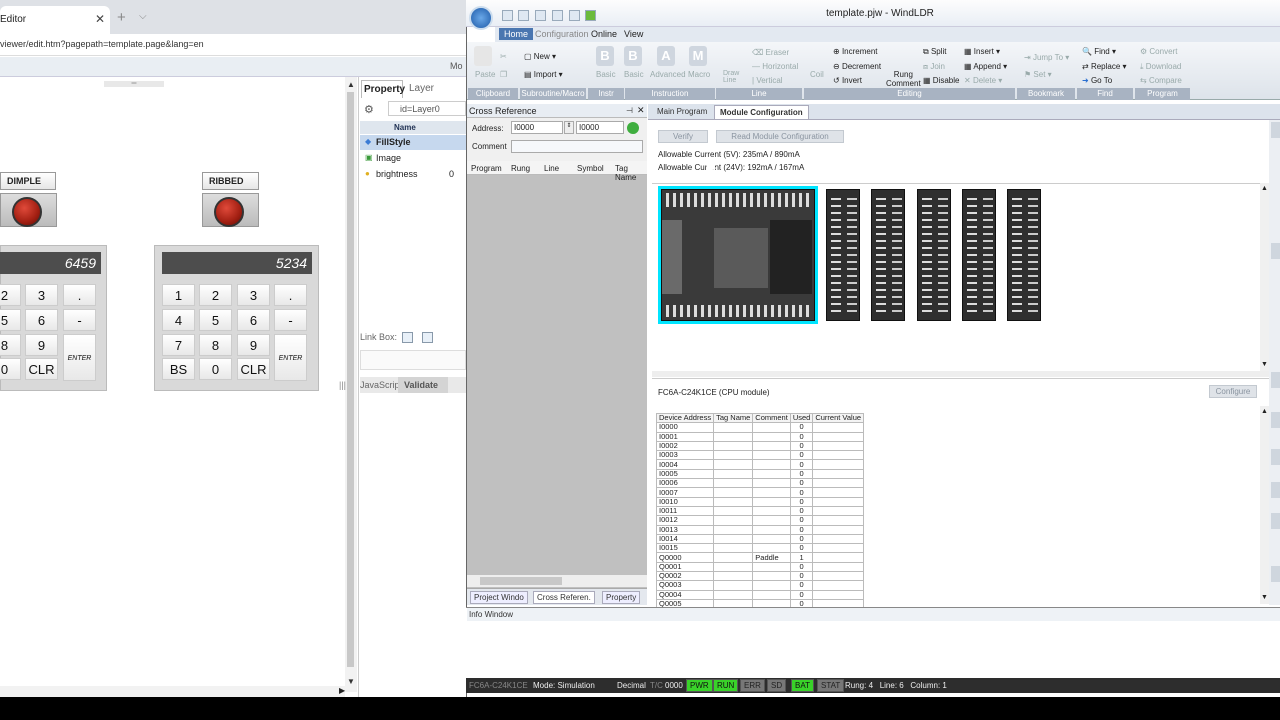  I want to click on rung-comment-button: Rung Comment, so click(903, 79).